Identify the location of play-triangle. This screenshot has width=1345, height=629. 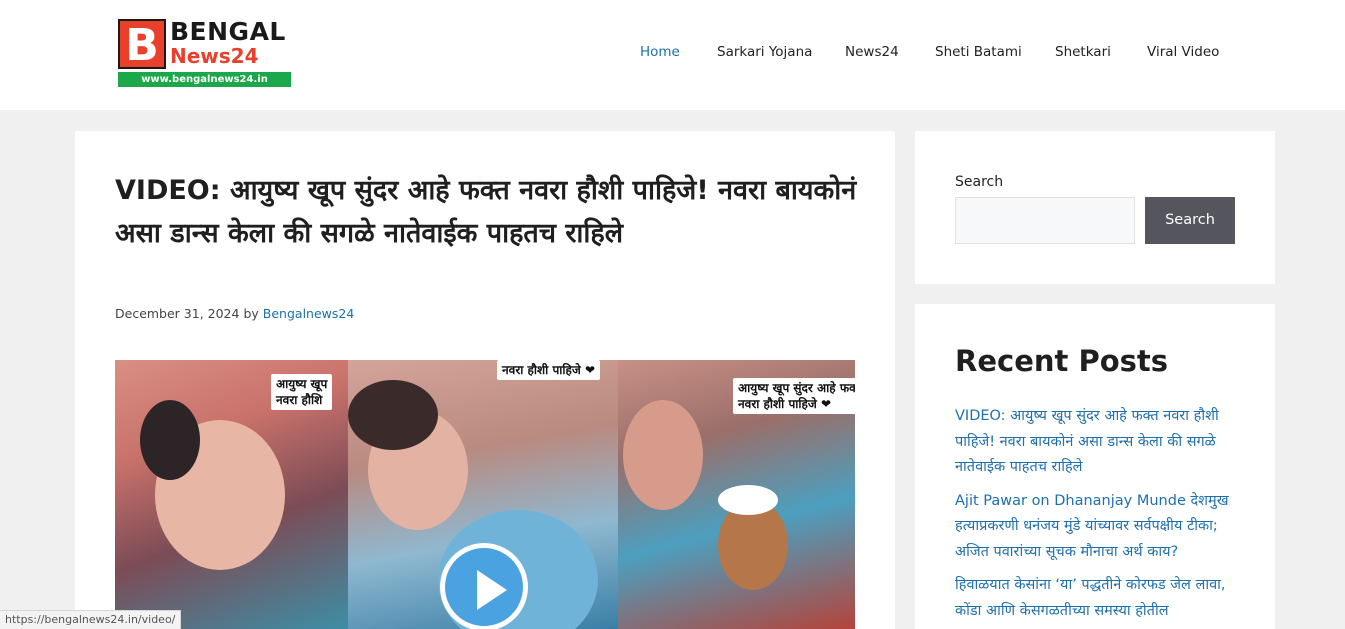
(492, 590).